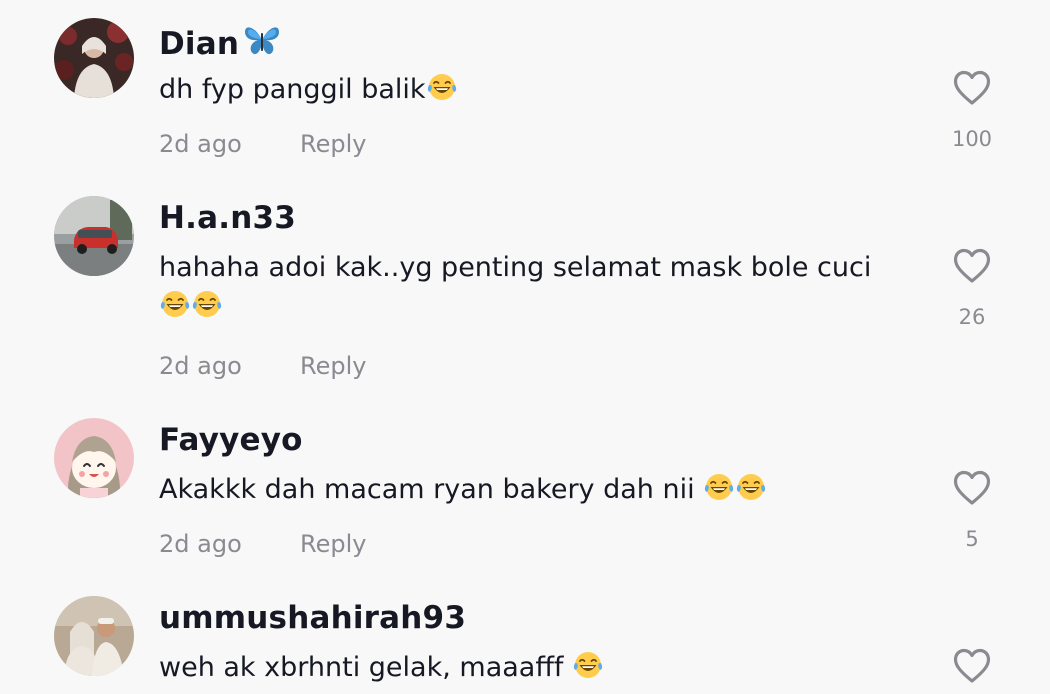 Image resolution: width=1050 pixels, height=694 pixels. I want to click on like-count: 5, so click(972, 539).